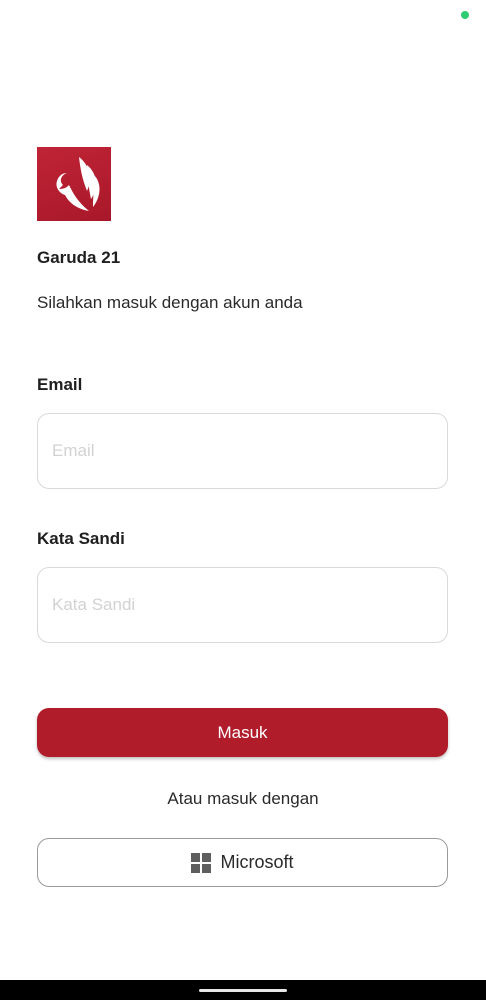 The height and width of the screenshot is (1000, 486). What do you see at coordinates (242, 605) in the screenshot?
I see `password-field` at bounding box center [242, 605].